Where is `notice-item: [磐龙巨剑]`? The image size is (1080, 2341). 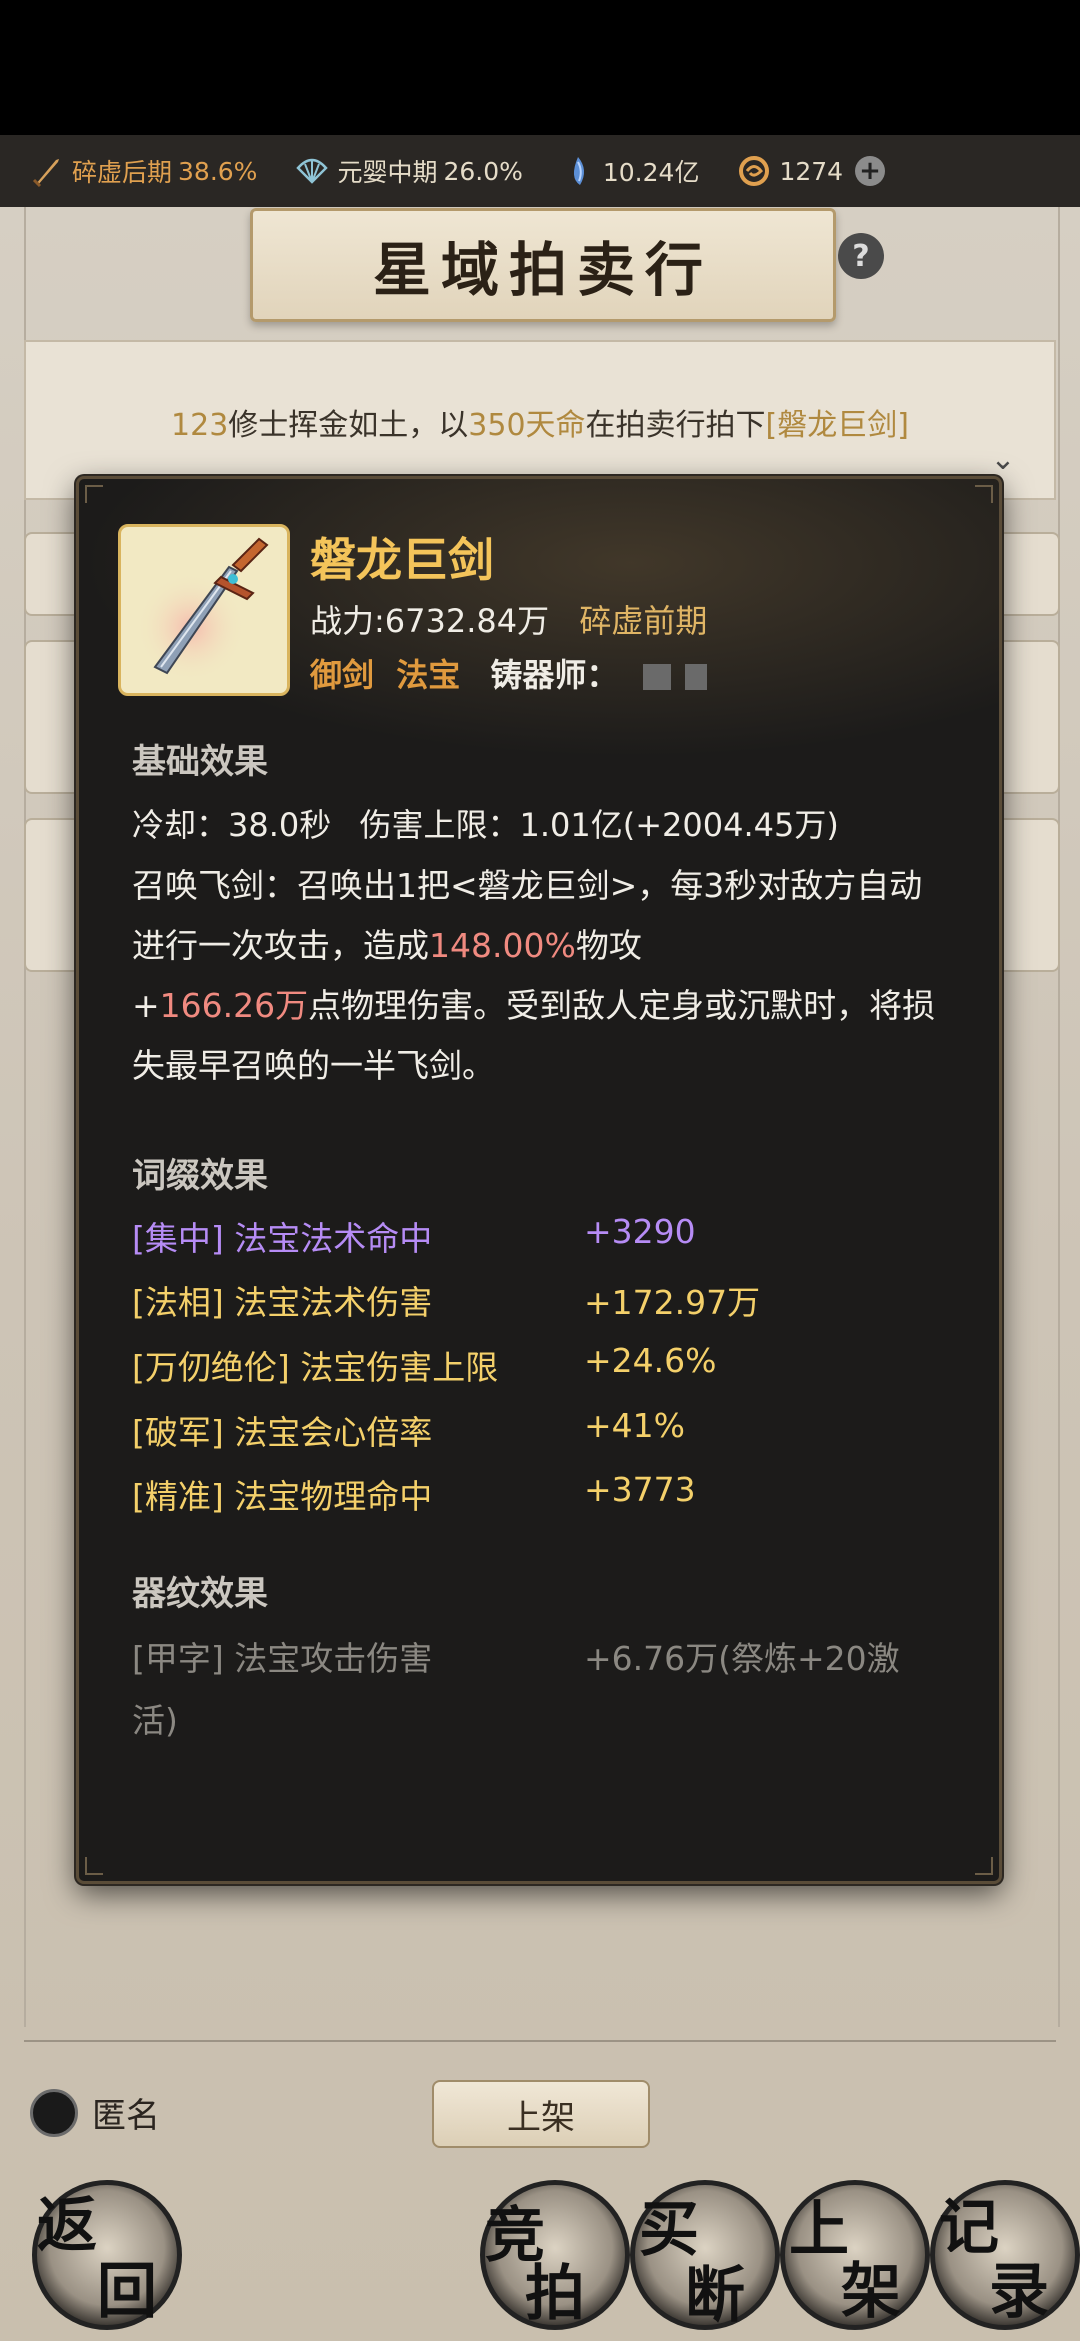 notice-item: [磐龙巨剑] is located at coordinates (837, 425).